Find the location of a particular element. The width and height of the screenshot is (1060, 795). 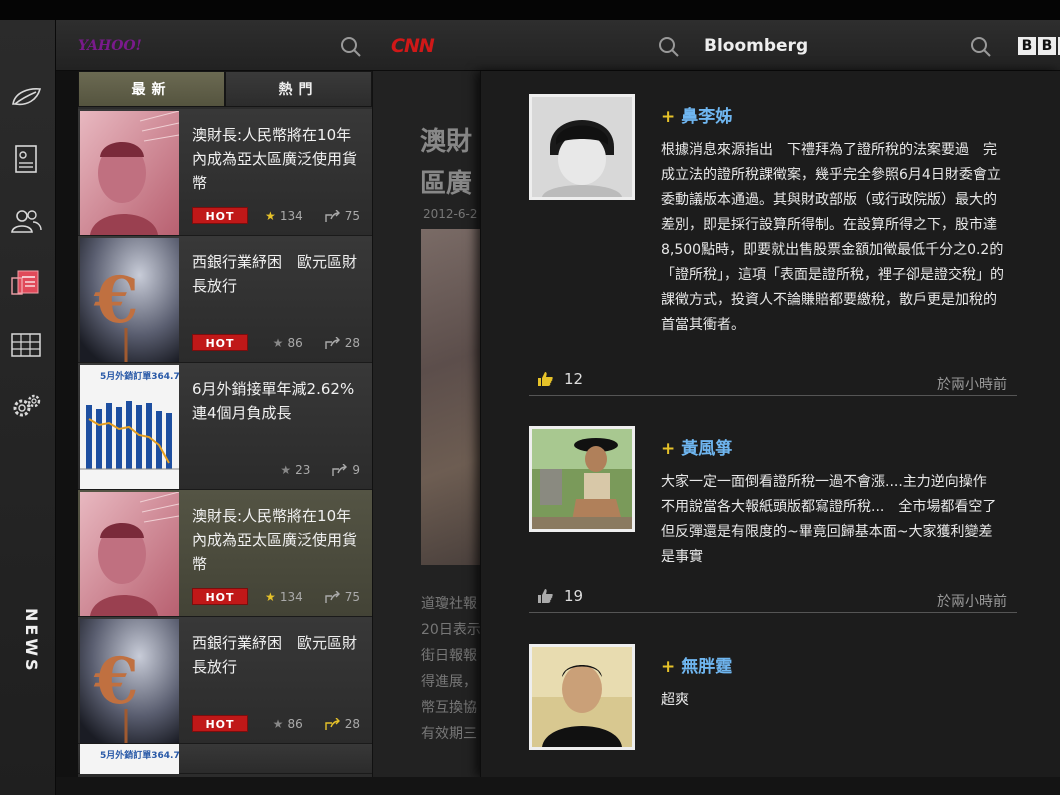

comment-author: + 黃風箏 is located at coordinates (696, 446).